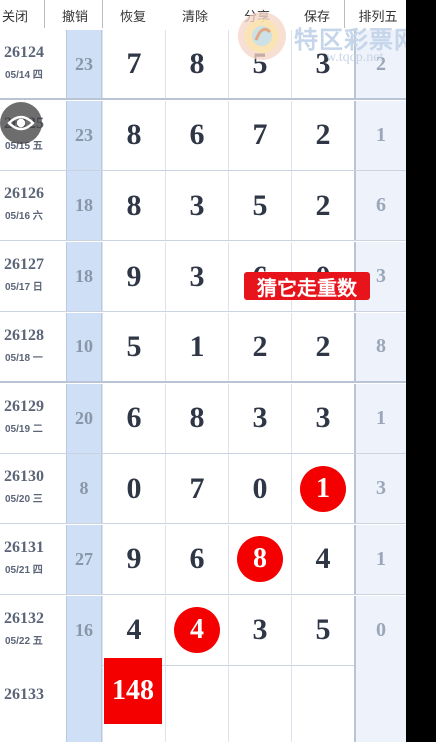  What do you see at coordinates (24, 52) in the screenshot?
I see `period-number: 26124` at bounding box center [24, 52].